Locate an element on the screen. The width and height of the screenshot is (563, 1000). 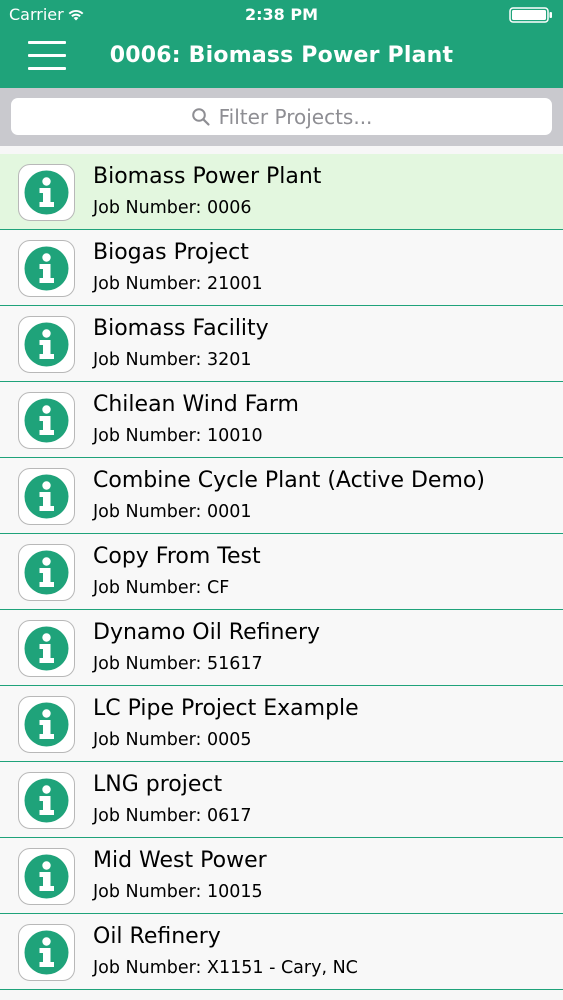
project-name: Biogas Project is located at coordinates (171, 252).